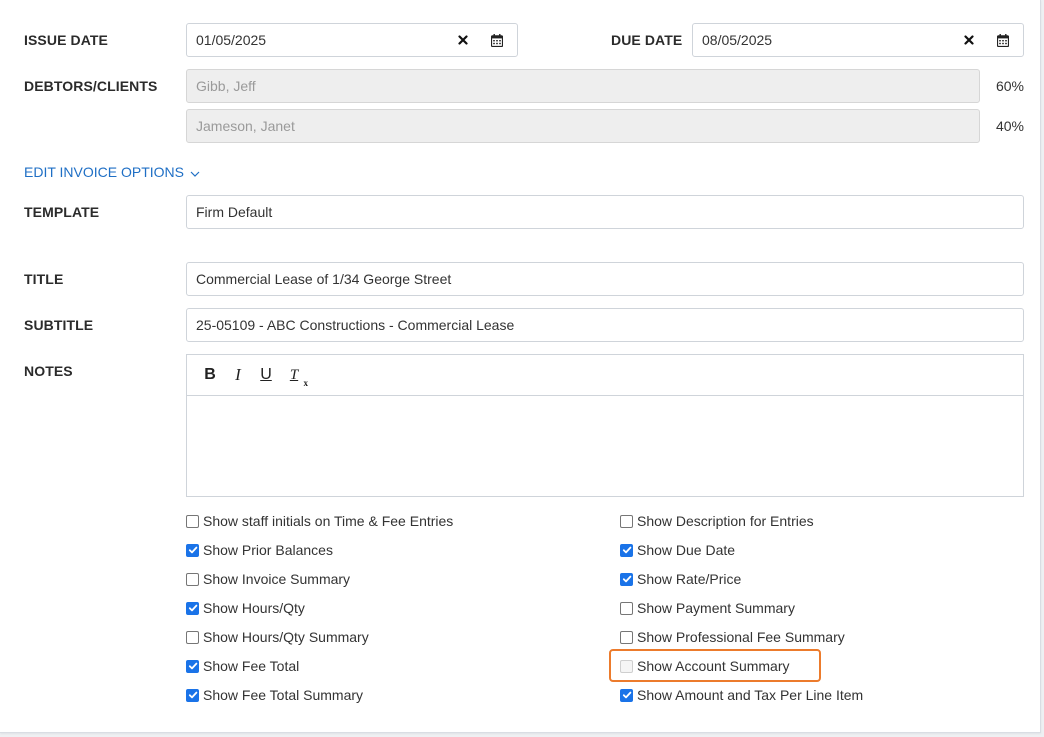 The height and width of the screenshot is (737, 1044). I want to click on option-label: Show Fee Total Summary, so click(283, 695).